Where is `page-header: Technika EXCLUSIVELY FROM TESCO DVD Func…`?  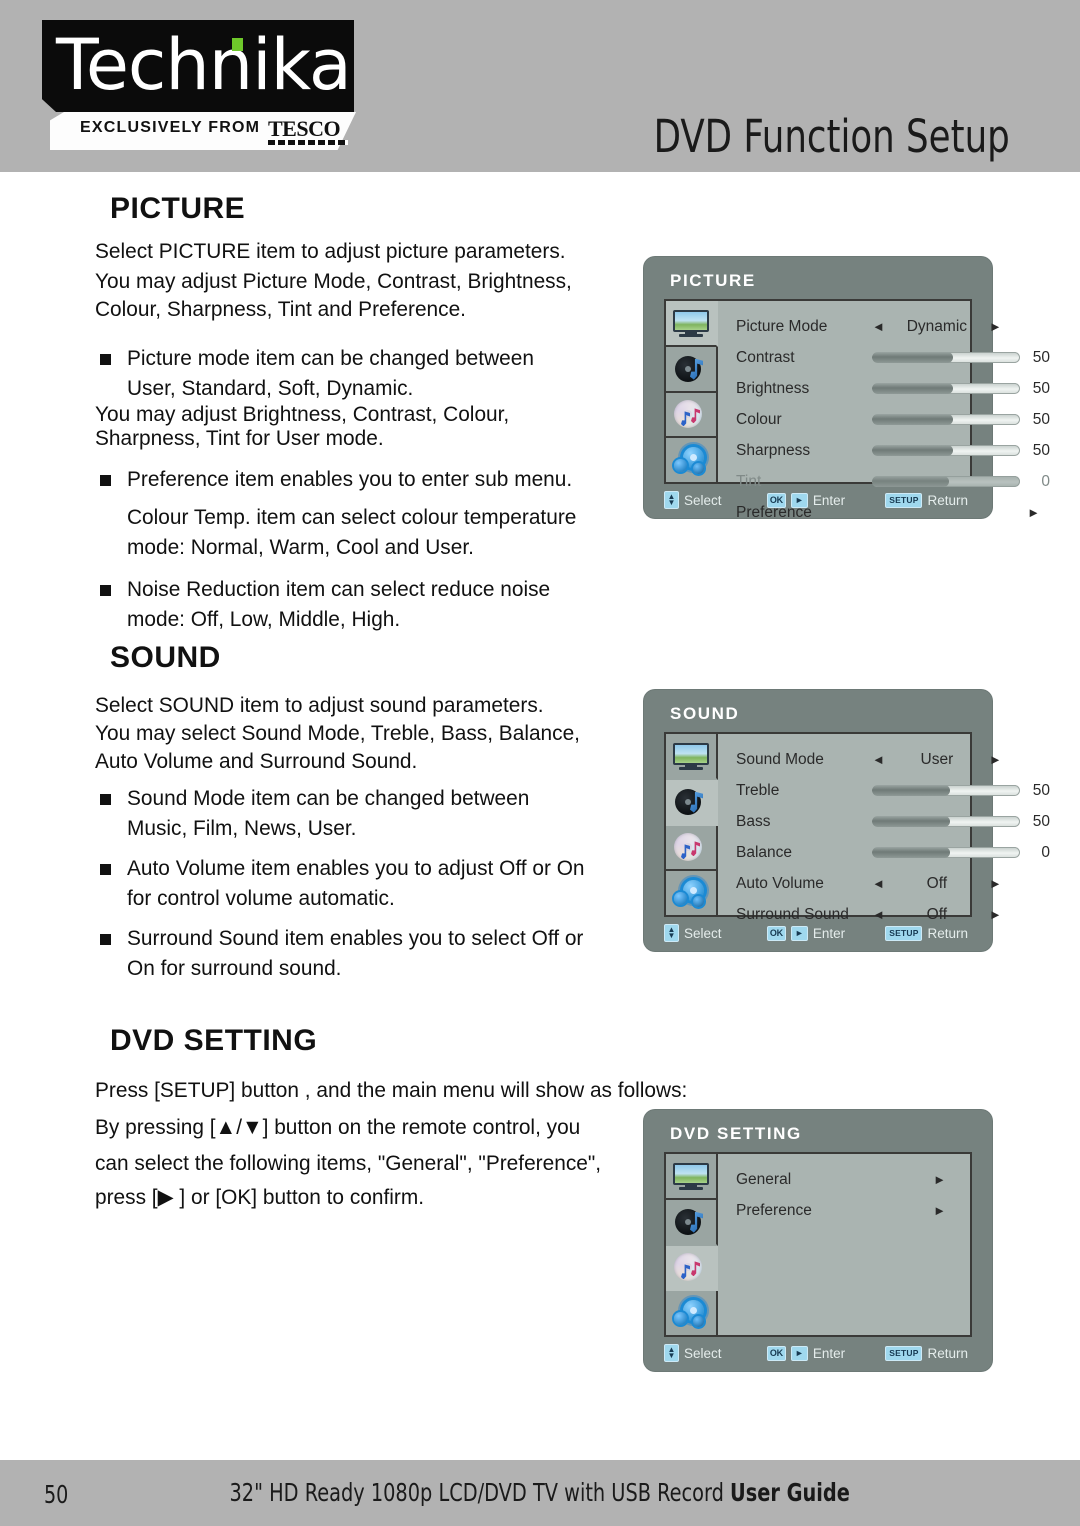 page-header: Technika EXCLUSIVELY FROM TESCO DVD Func… is located at coordinates (540, 86).